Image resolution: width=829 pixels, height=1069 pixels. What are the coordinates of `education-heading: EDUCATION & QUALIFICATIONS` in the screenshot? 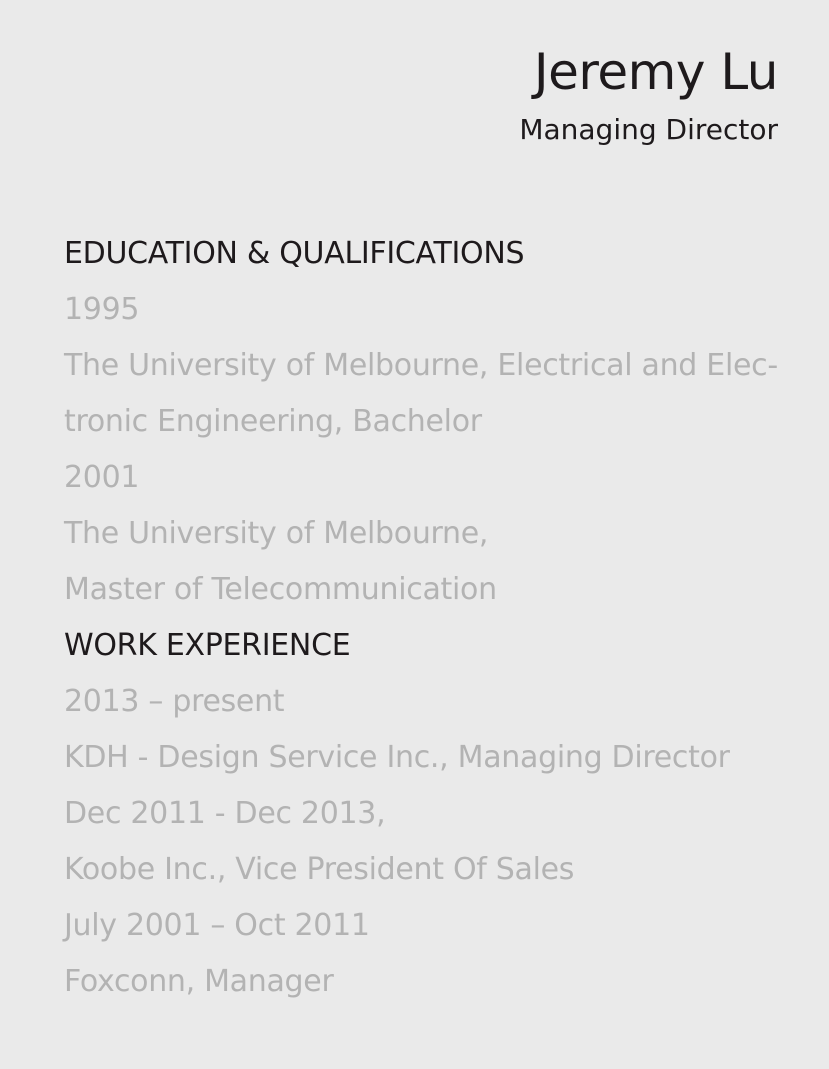 It's located at (294, 253).